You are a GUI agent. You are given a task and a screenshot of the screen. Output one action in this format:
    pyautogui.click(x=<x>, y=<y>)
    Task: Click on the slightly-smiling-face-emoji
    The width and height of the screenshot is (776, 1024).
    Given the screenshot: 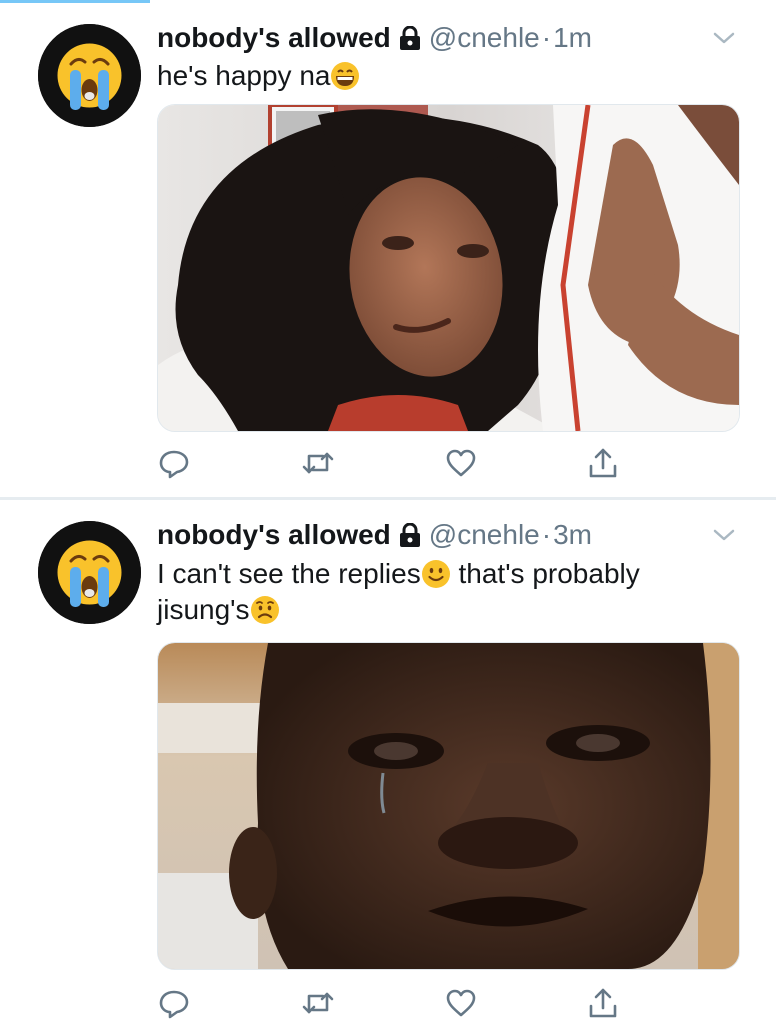 What is the action you would take?
    pyautogui.click(x=435, y=574)
    